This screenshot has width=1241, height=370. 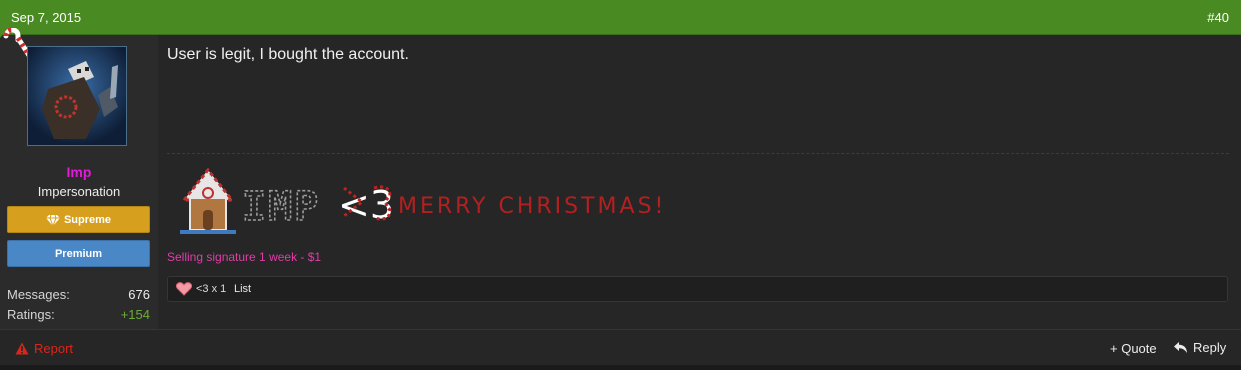 What do you see at coordinates (52, 220) in the screenshot?
I see `diamond-icon` at bounding box center [52, 220].